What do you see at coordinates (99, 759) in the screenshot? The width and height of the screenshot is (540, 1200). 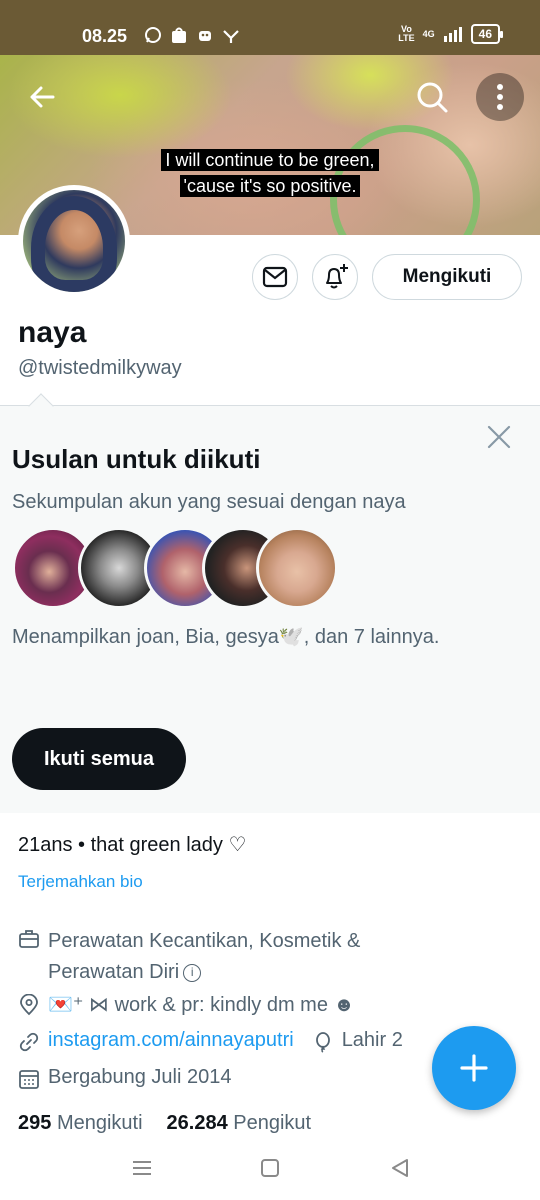 I see `follow-all-button: Ikuti semua` at bounding box center [99, 759].